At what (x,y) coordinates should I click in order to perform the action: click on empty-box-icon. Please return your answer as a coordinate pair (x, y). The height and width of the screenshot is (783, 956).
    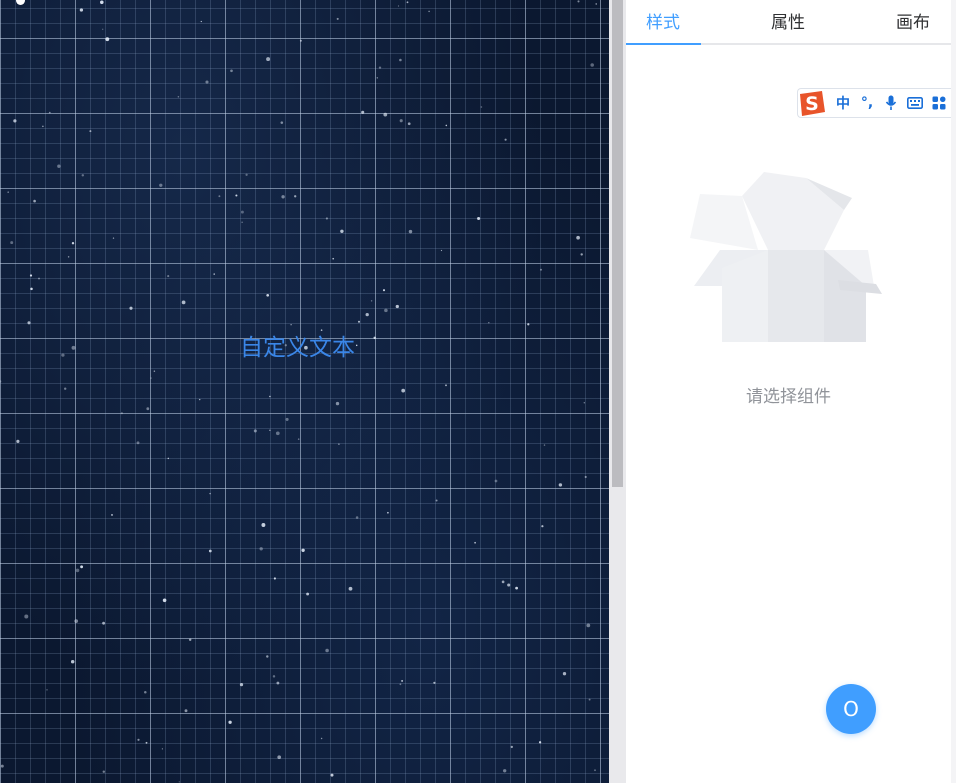
    Looking at the image, I should click on (788, 258).